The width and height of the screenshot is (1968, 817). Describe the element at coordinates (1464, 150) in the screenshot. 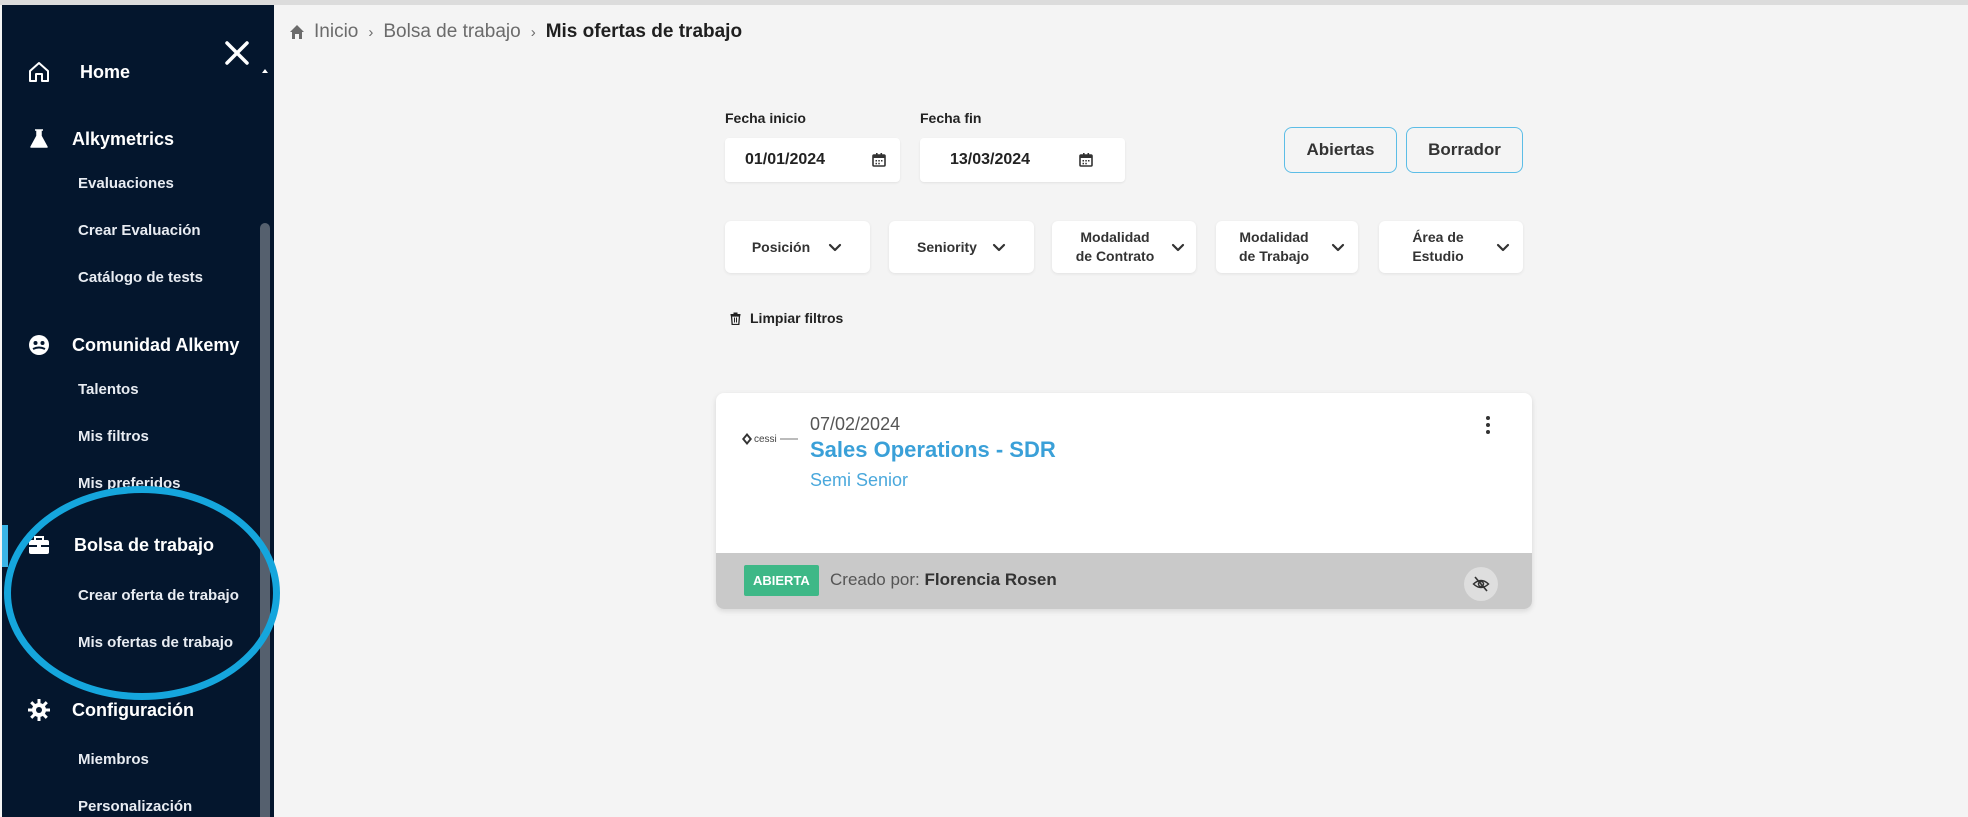

I see `borrador-button: Borrador` at that location.